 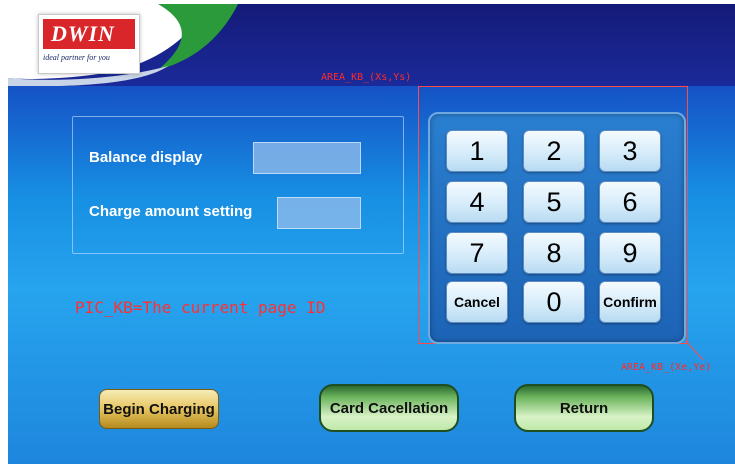 What do you see at coordinates (584, 408) in the screenshot?
I see `return-button: Return` at bounding box center [584, 408].